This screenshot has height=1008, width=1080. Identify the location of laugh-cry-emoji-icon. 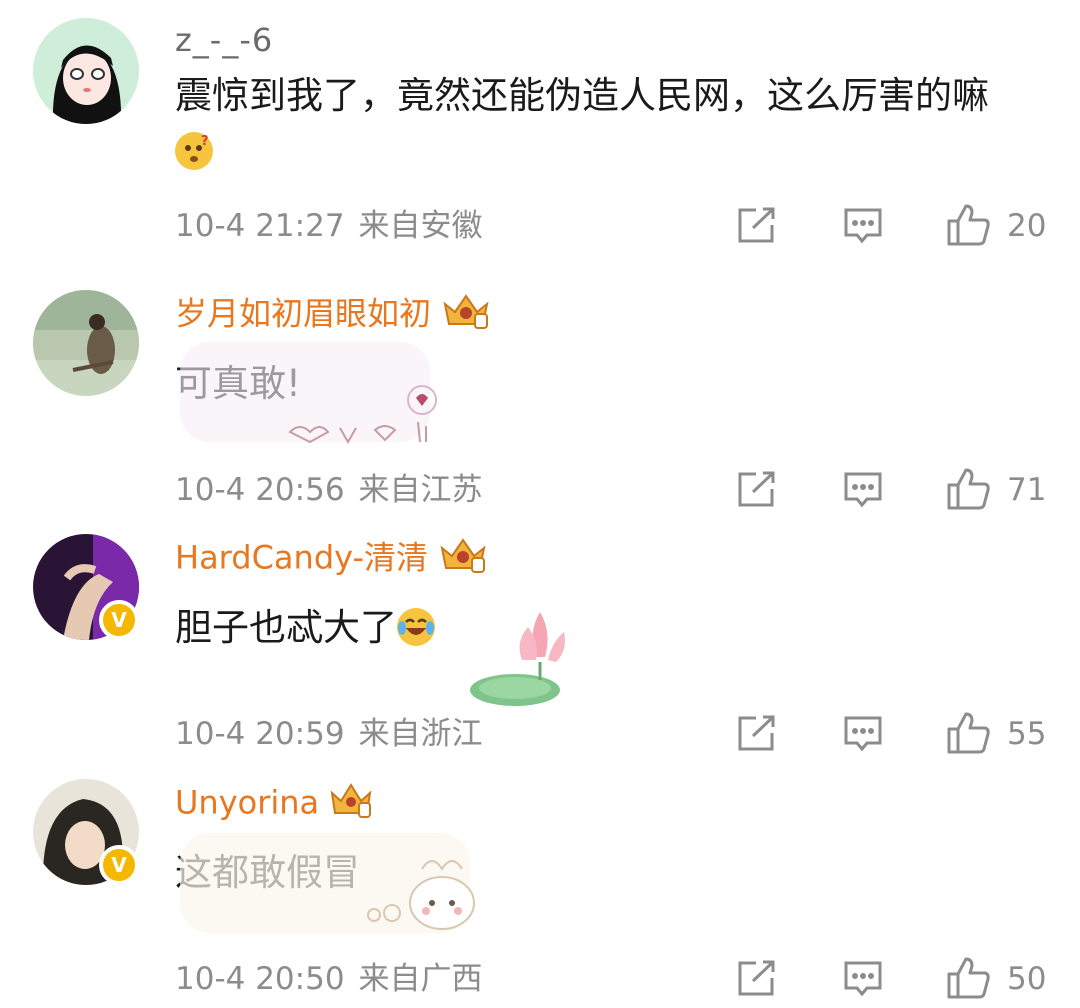
(416, 627).